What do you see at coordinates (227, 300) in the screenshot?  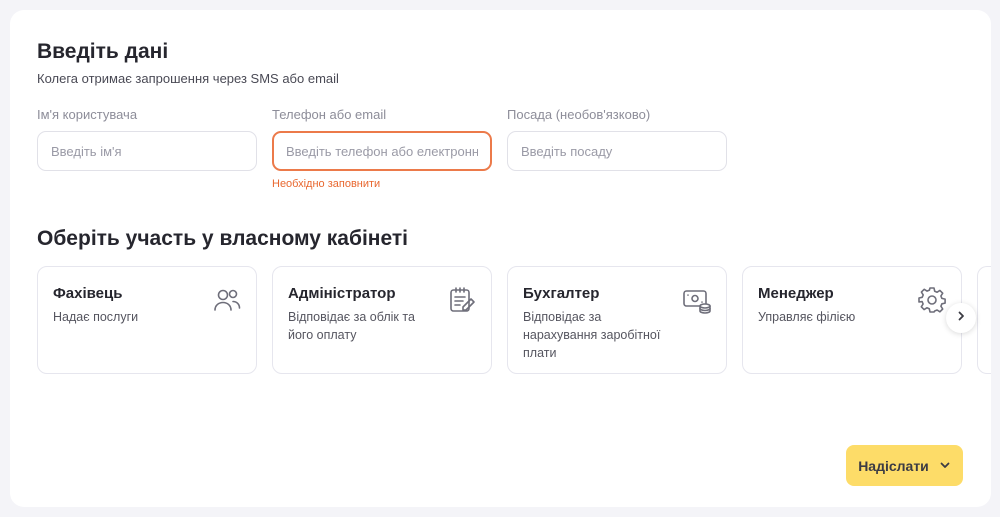 I see `users-icon` at bounding box center [227, 300].